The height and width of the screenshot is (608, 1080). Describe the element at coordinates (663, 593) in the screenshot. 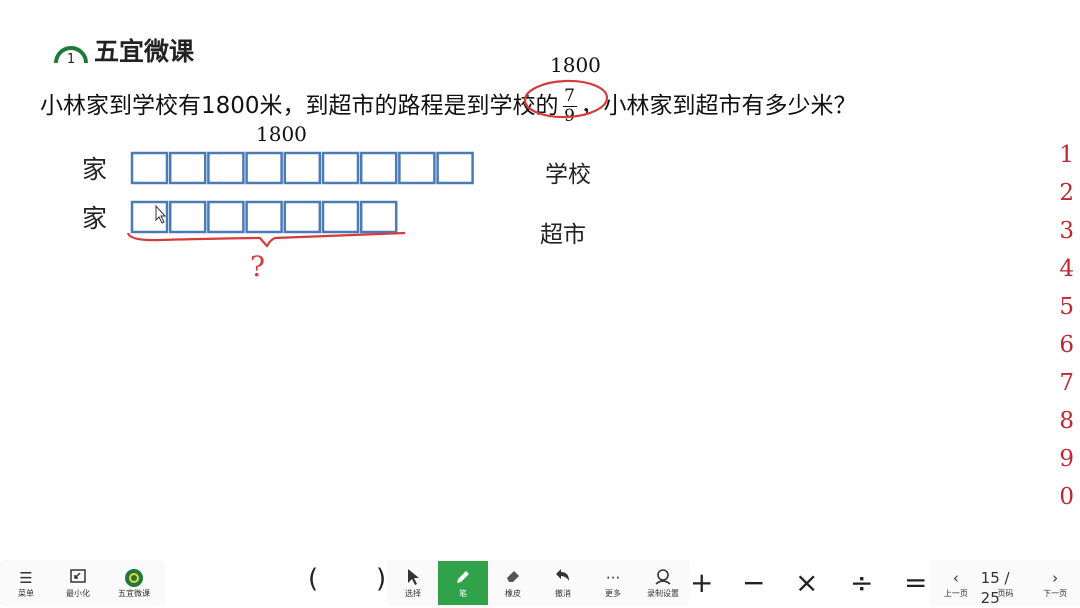

I see `record-settings-label: 录制设置` at that location.